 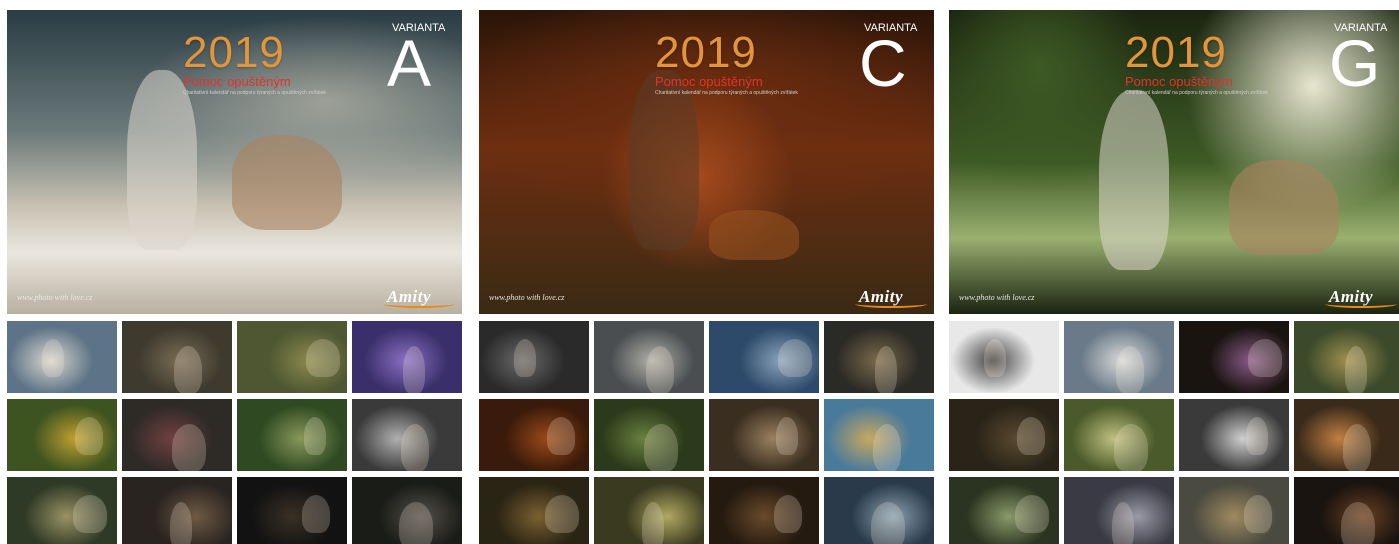 I want to click on variant-letter: A, so click(x=409, y=63).